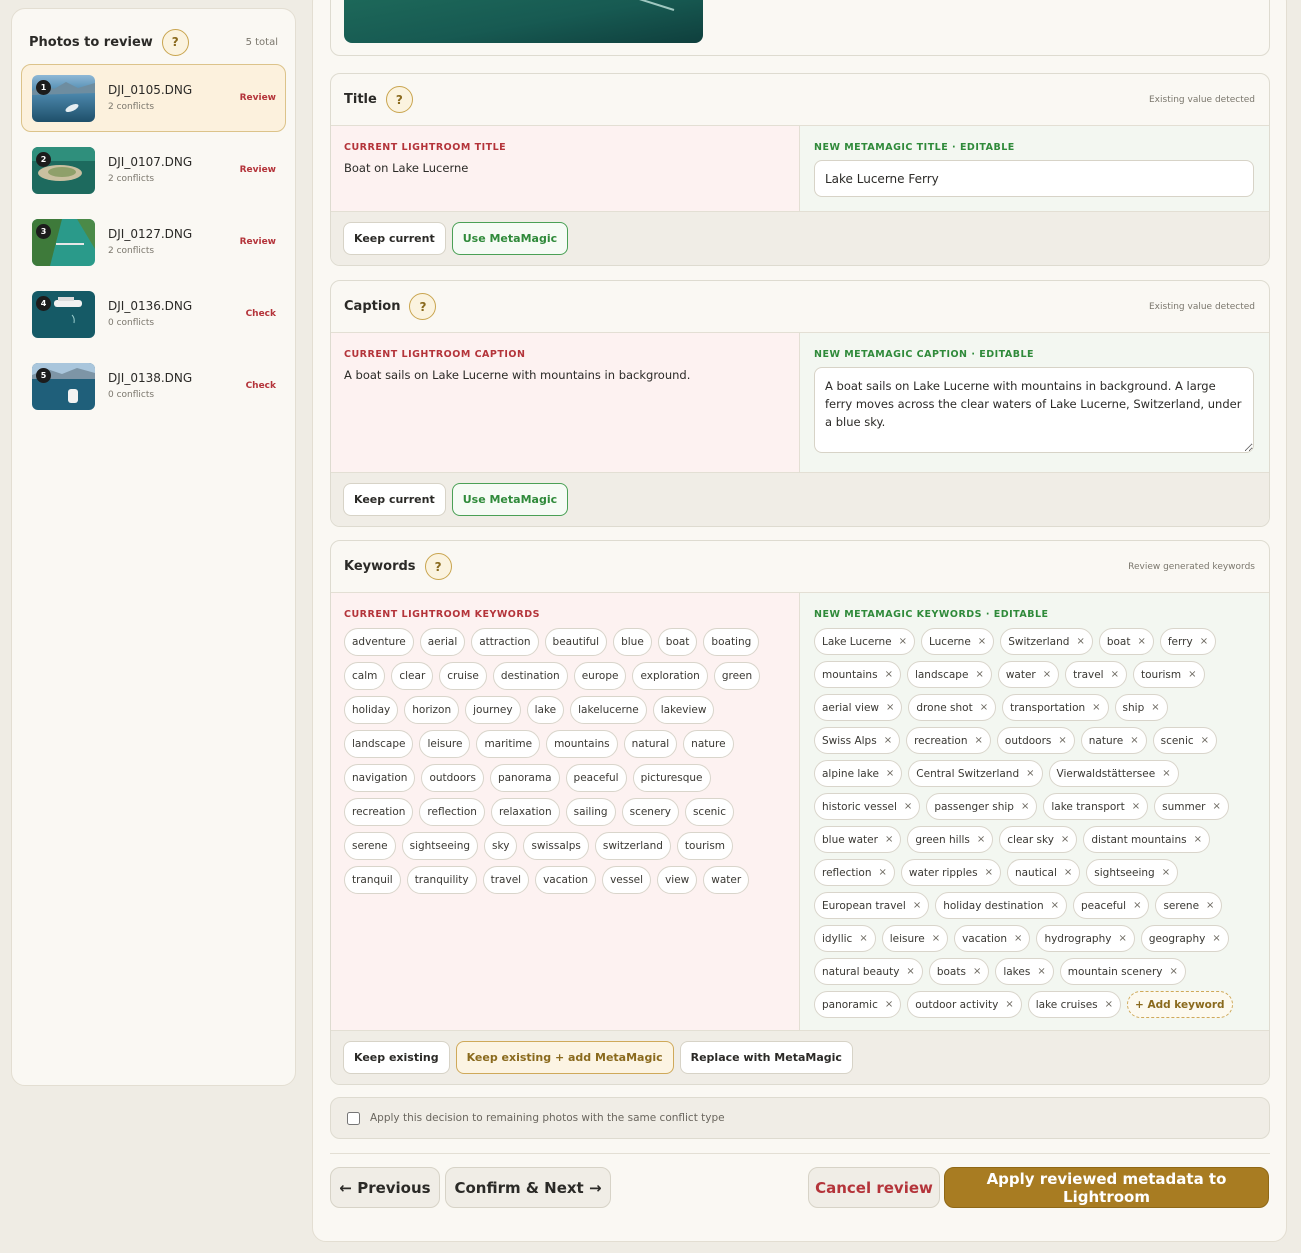  What do you see at coordinates (948, 740) in the screenshot?
I see `new-keyword-chip: recreation ×` at bounding box center [948, 740].